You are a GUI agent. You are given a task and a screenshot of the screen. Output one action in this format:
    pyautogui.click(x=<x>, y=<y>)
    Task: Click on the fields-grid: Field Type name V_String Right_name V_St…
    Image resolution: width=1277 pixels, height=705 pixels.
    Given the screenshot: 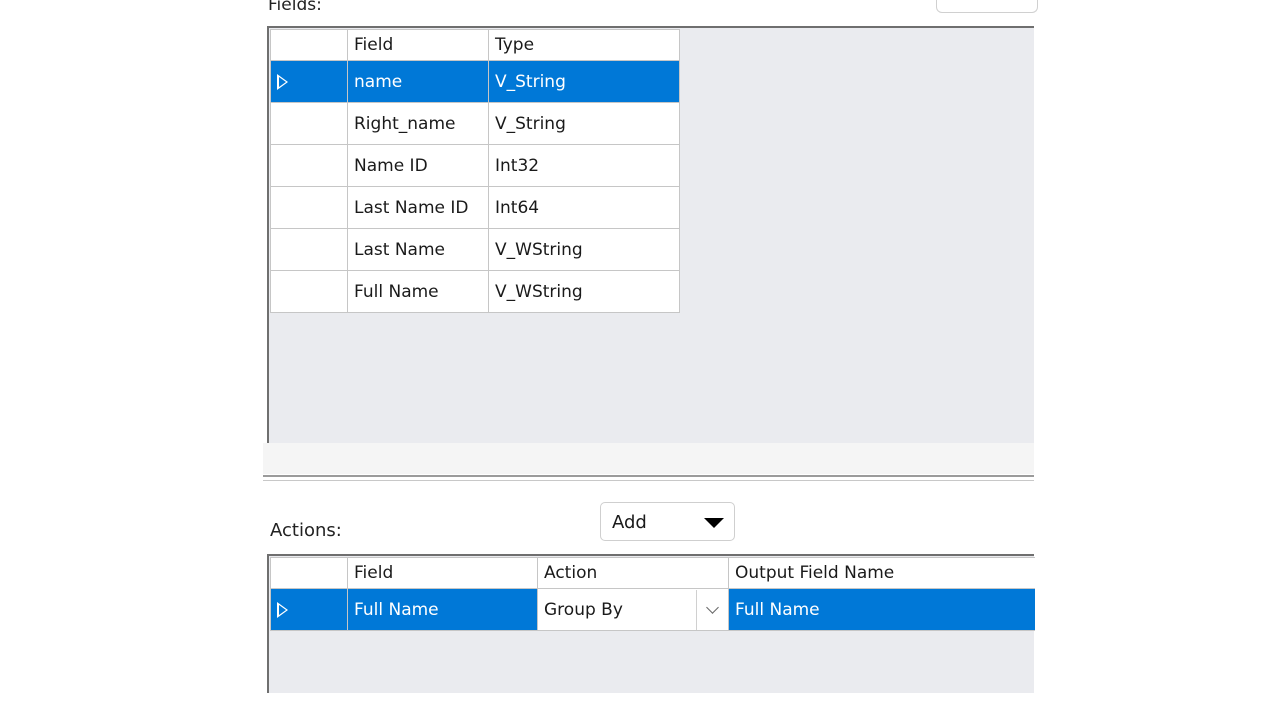 What is the action you would take?
    pyautogui.click(x=475, y=171)
    